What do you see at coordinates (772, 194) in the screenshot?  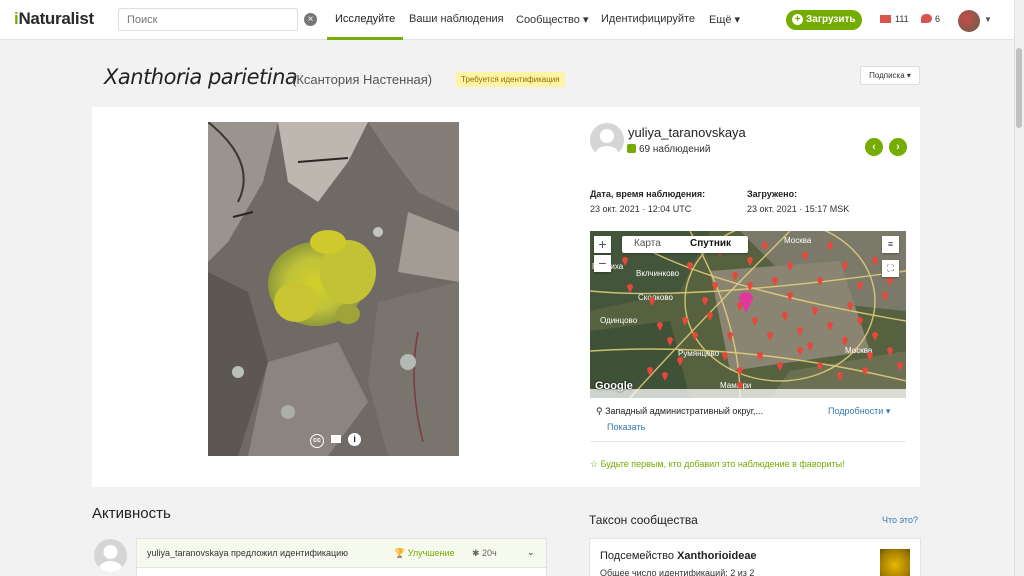 I see `date-uploaded-label: Загружено:` at bounding box center [772, 194].